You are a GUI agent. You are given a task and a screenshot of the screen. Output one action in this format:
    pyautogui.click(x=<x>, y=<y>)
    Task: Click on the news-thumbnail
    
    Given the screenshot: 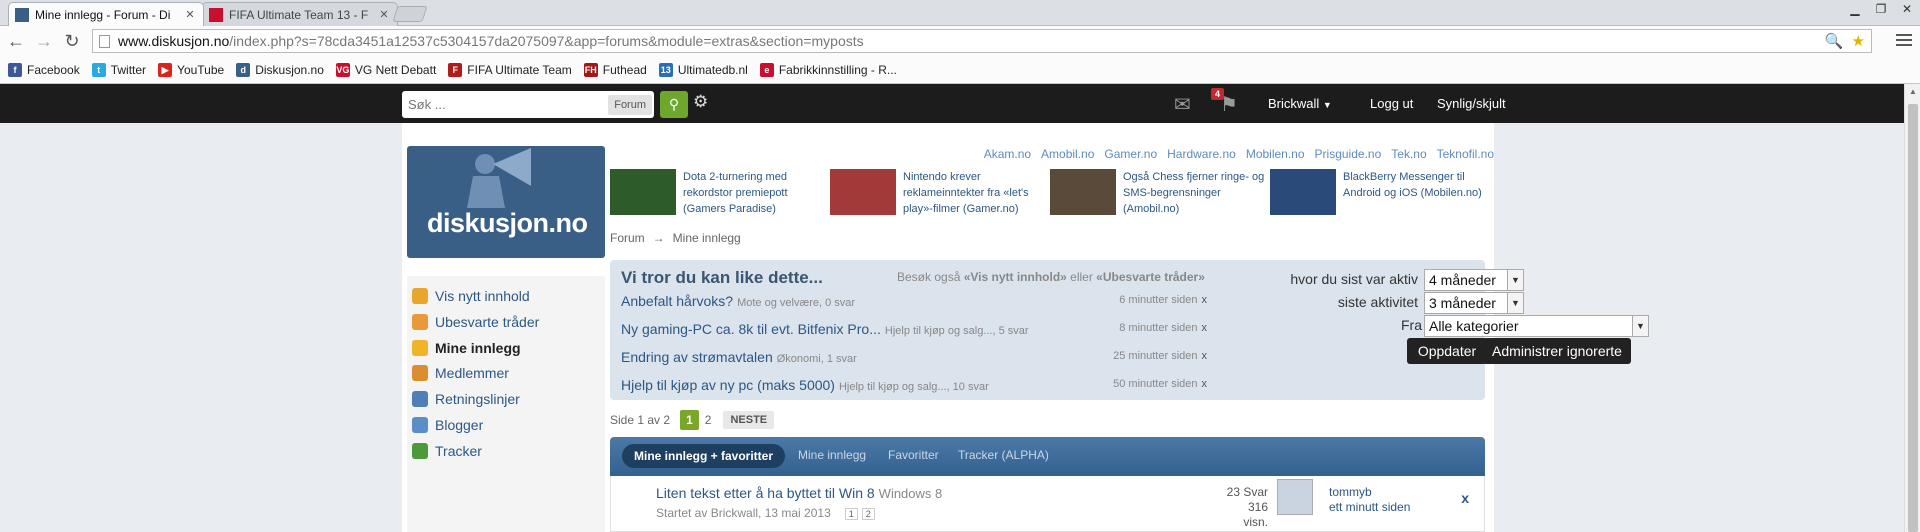 What is the action you would take?
    pyautogui.click(x=1303, y=192)
    